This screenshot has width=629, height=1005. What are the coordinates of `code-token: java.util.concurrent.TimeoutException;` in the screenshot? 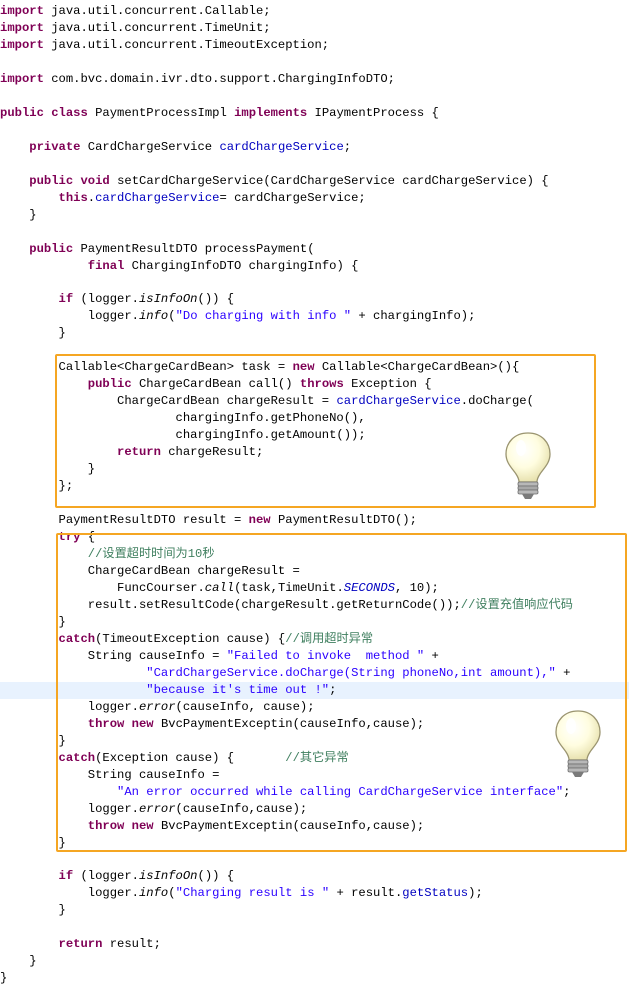 It's located at (186, 44).